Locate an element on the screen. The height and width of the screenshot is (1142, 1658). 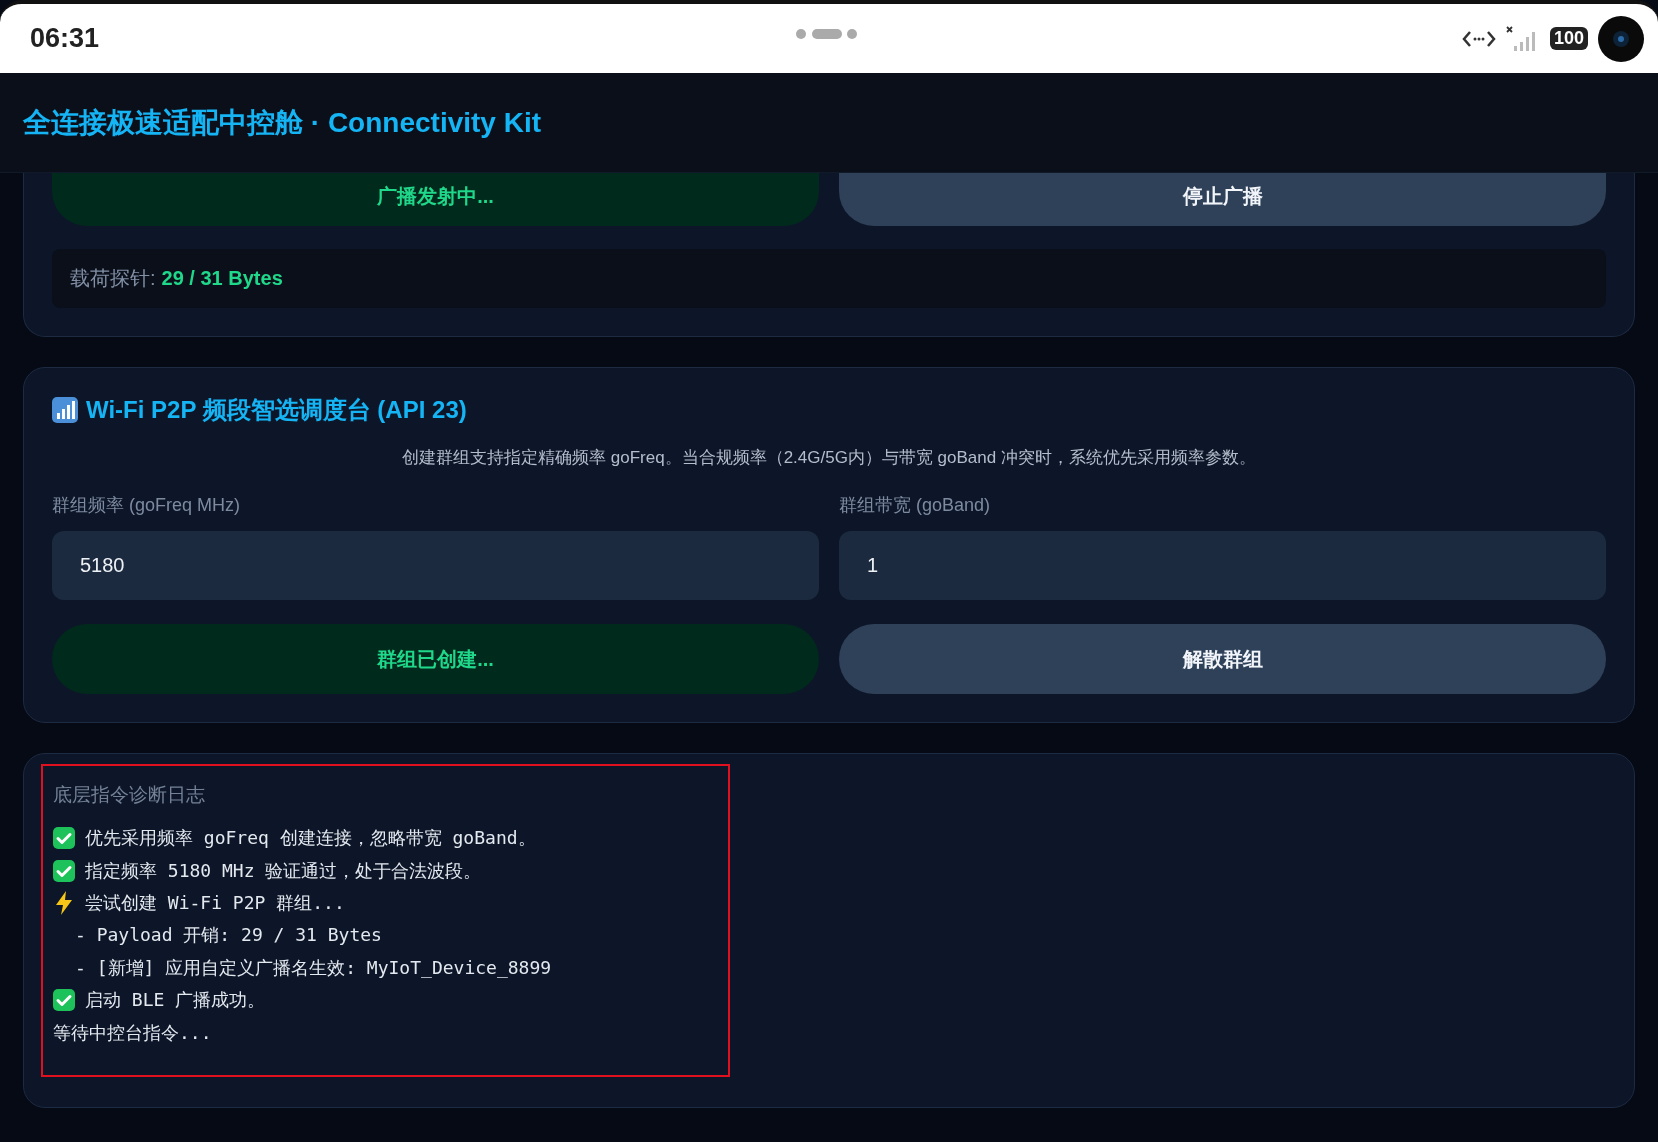
disband-button: 解散群组 is located at coordinates (1222, 659).